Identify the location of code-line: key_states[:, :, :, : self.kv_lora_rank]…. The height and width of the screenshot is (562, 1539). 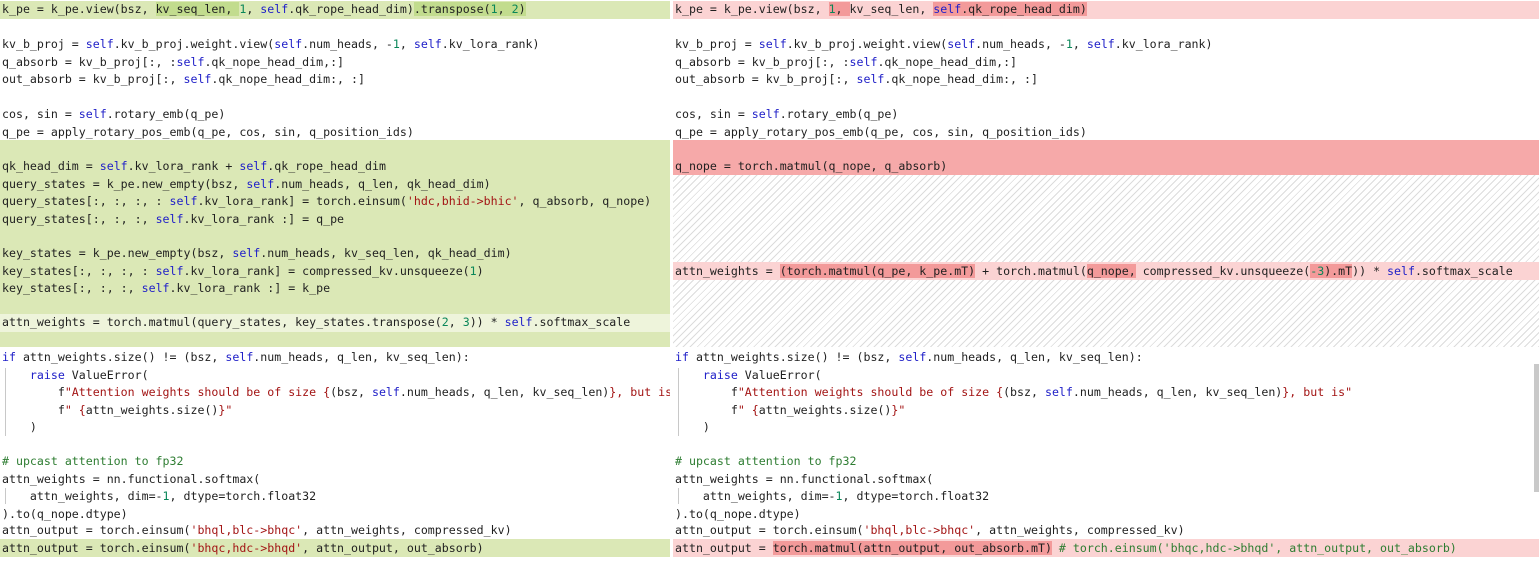
(335, 272).